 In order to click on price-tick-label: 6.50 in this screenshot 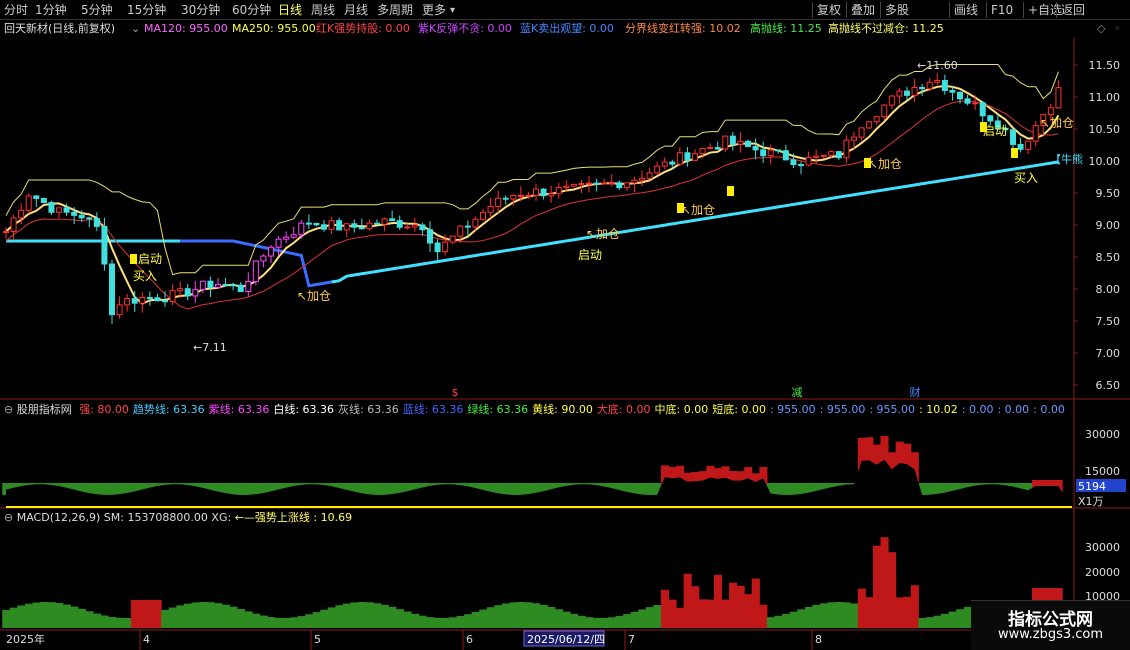, I will do `click(1108, 385)`.